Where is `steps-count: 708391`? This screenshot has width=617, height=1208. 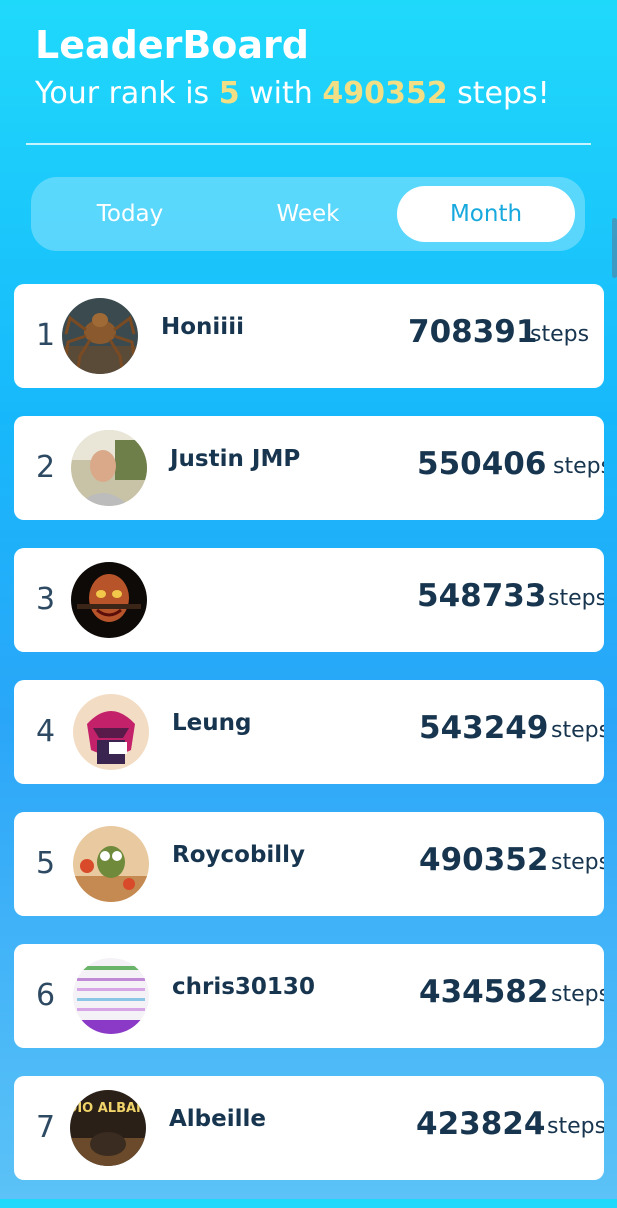 steps-count: 708391 is located at coordinates (473, 332).